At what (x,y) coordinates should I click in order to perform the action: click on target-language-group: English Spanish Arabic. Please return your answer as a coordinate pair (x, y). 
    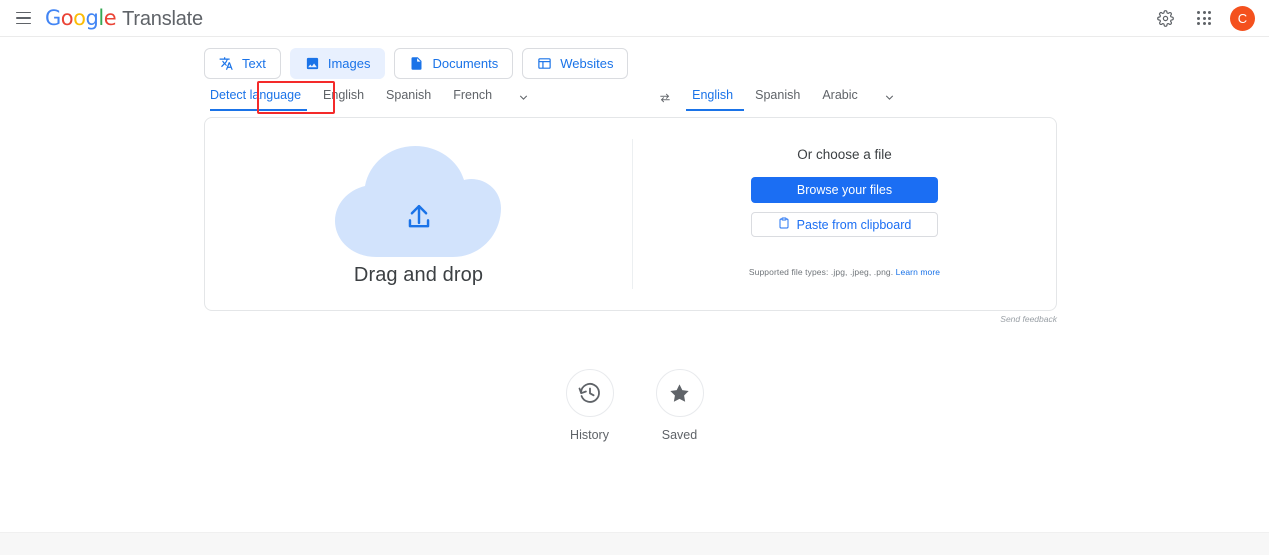
    Looking at the image, I should click on (797, 99).